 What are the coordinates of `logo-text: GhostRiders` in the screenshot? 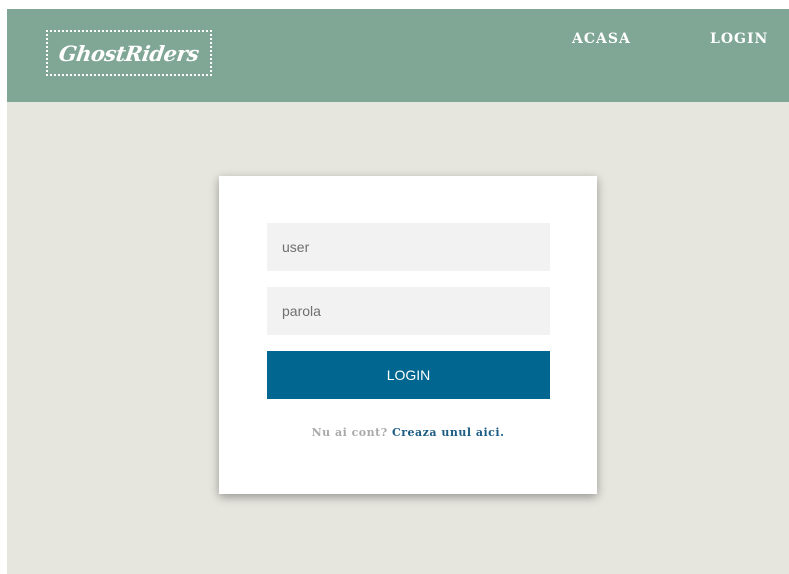 It's located at (129, 53).